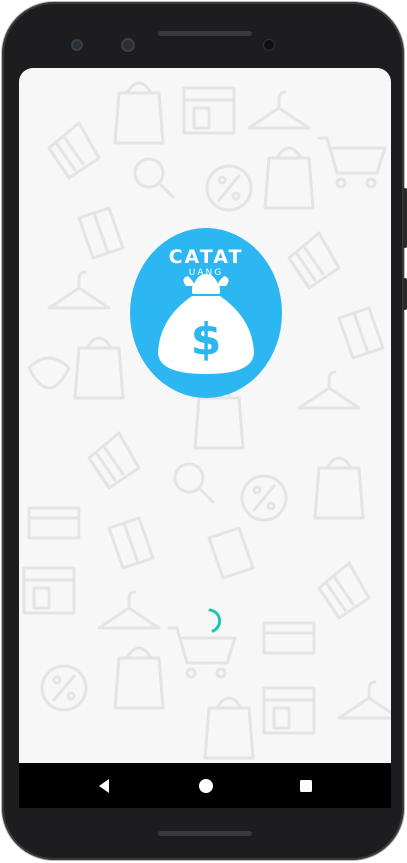 This screenshot has width=407, height=863. I want to click on logo-dollar-sign: $, so click(206, 339).